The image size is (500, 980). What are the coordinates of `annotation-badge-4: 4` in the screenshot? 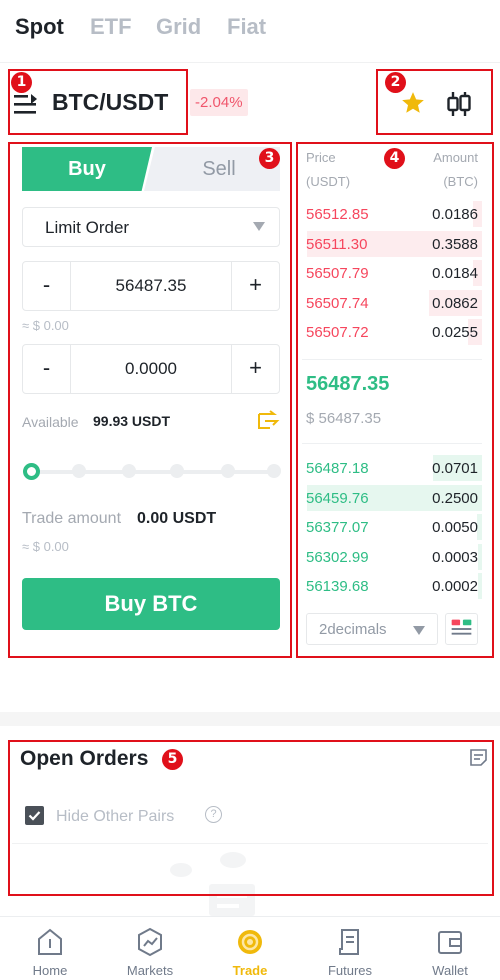 It's located at (394, 158).